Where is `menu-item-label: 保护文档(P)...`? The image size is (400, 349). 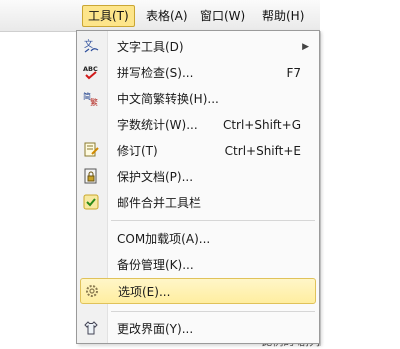 menu-item-label: 保护文档(P)... is located at coordinates (155, 177).